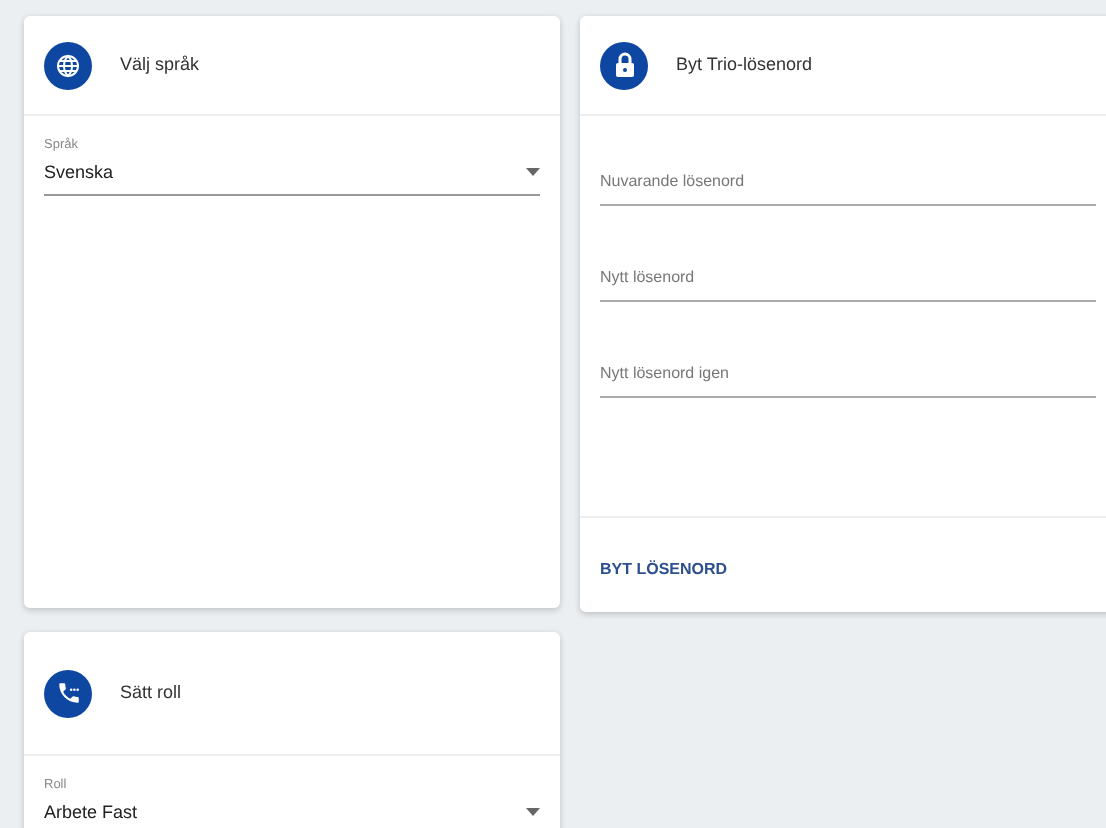 Image resolution: width=1106 pixels, height=828 pixels. I want to click on password-field: Nytt lösenord igen, so click(848, 378).